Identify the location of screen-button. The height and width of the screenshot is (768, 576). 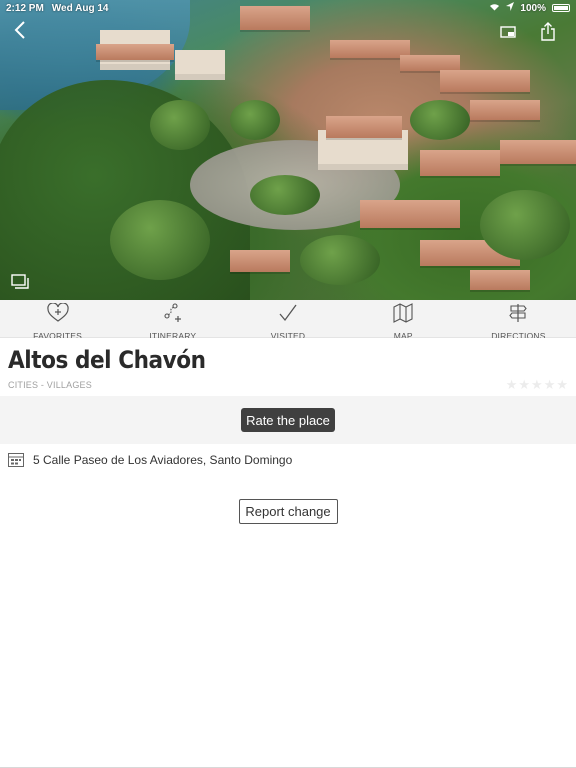
(508, 34).